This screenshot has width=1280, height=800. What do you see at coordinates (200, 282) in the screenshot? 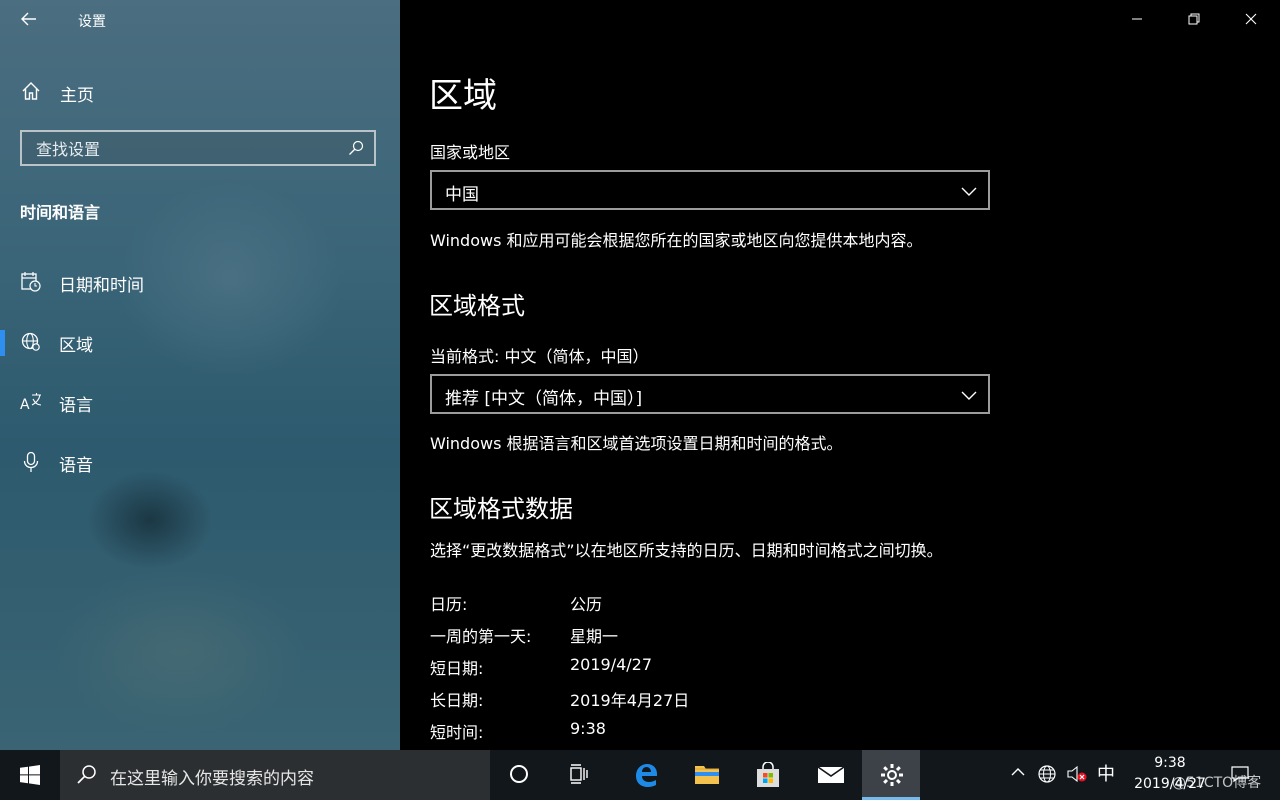
I see `sidebar-item-date-time: 日期和时间` at bounding box center [200, 282].